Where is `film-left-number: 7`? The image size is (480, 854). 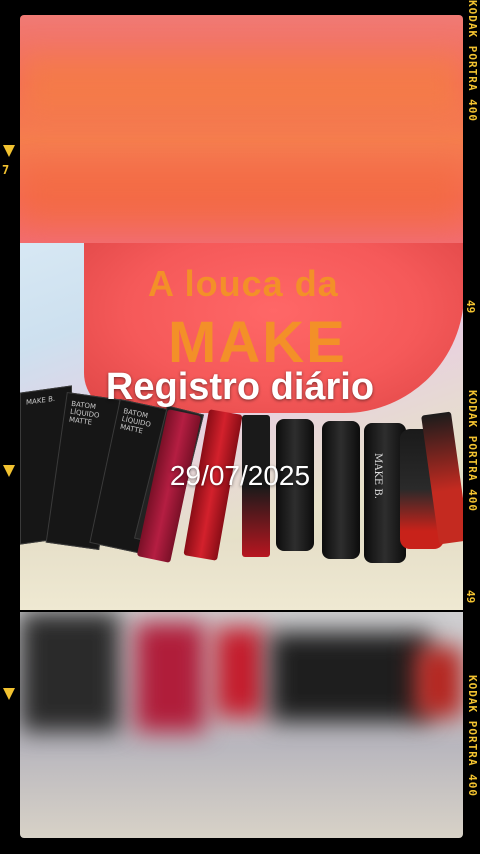 film-left-number: 7 is located at coordinates (6, 170).